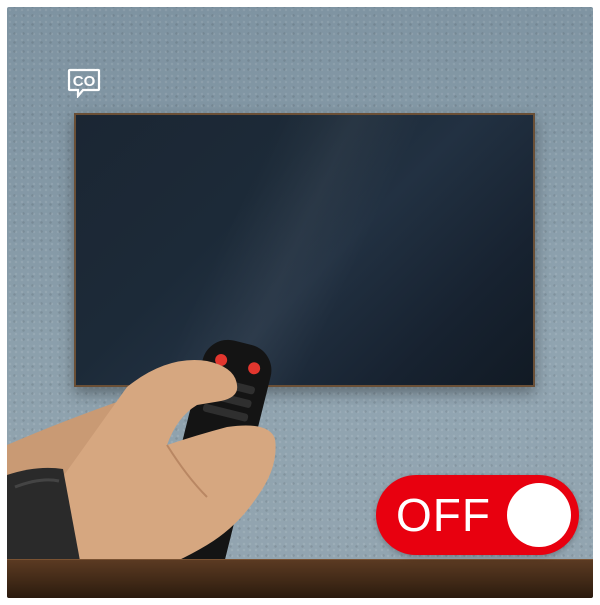 Image resolution: width=600 pixels, height=605 pixels. I want to click on logo-text: CO, so click(84, 81).